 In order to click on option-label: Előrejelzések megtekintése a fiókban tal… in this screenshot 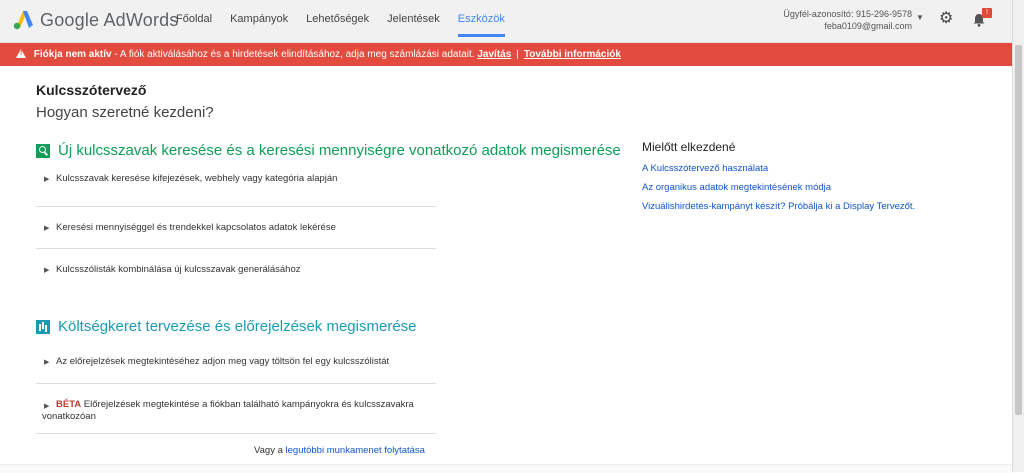, I will do `click(228, 410)`.